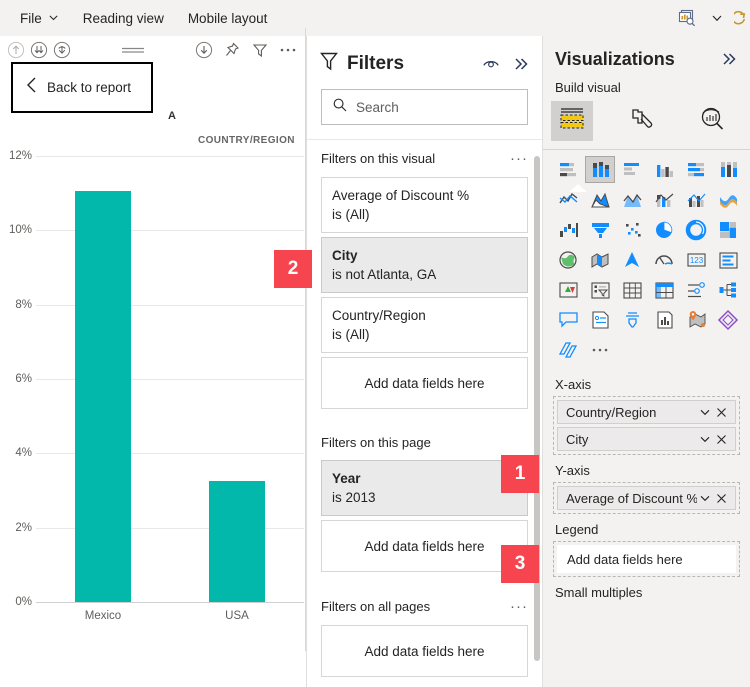 The height and width of the screenshot is (687, 750). Describe the element at coordinates (632, 199) in the screenshot. I see `stacked-area-chart-icon` at that location.